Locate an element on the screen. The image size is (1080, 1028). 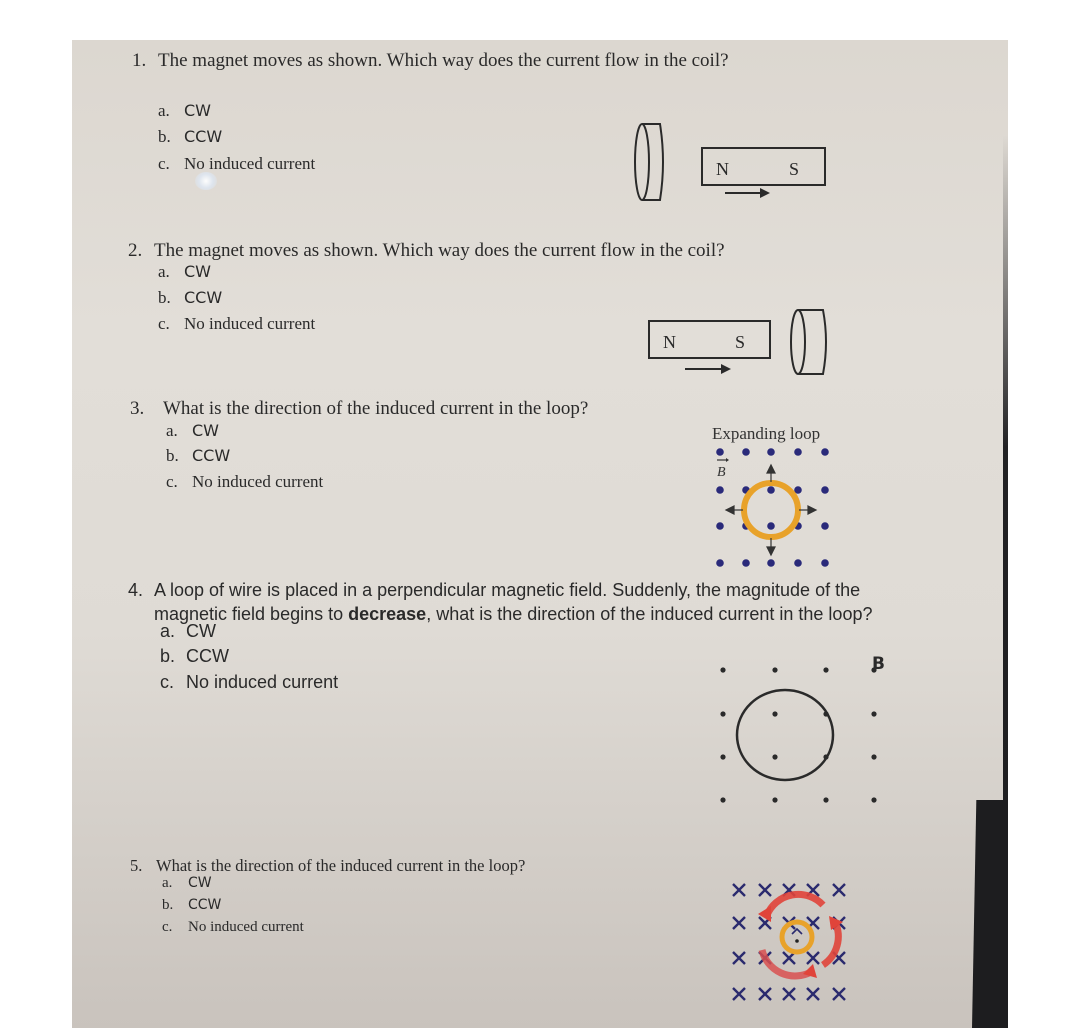
figure-magnet-coil-1: N S is located at coordinates (730, 162).